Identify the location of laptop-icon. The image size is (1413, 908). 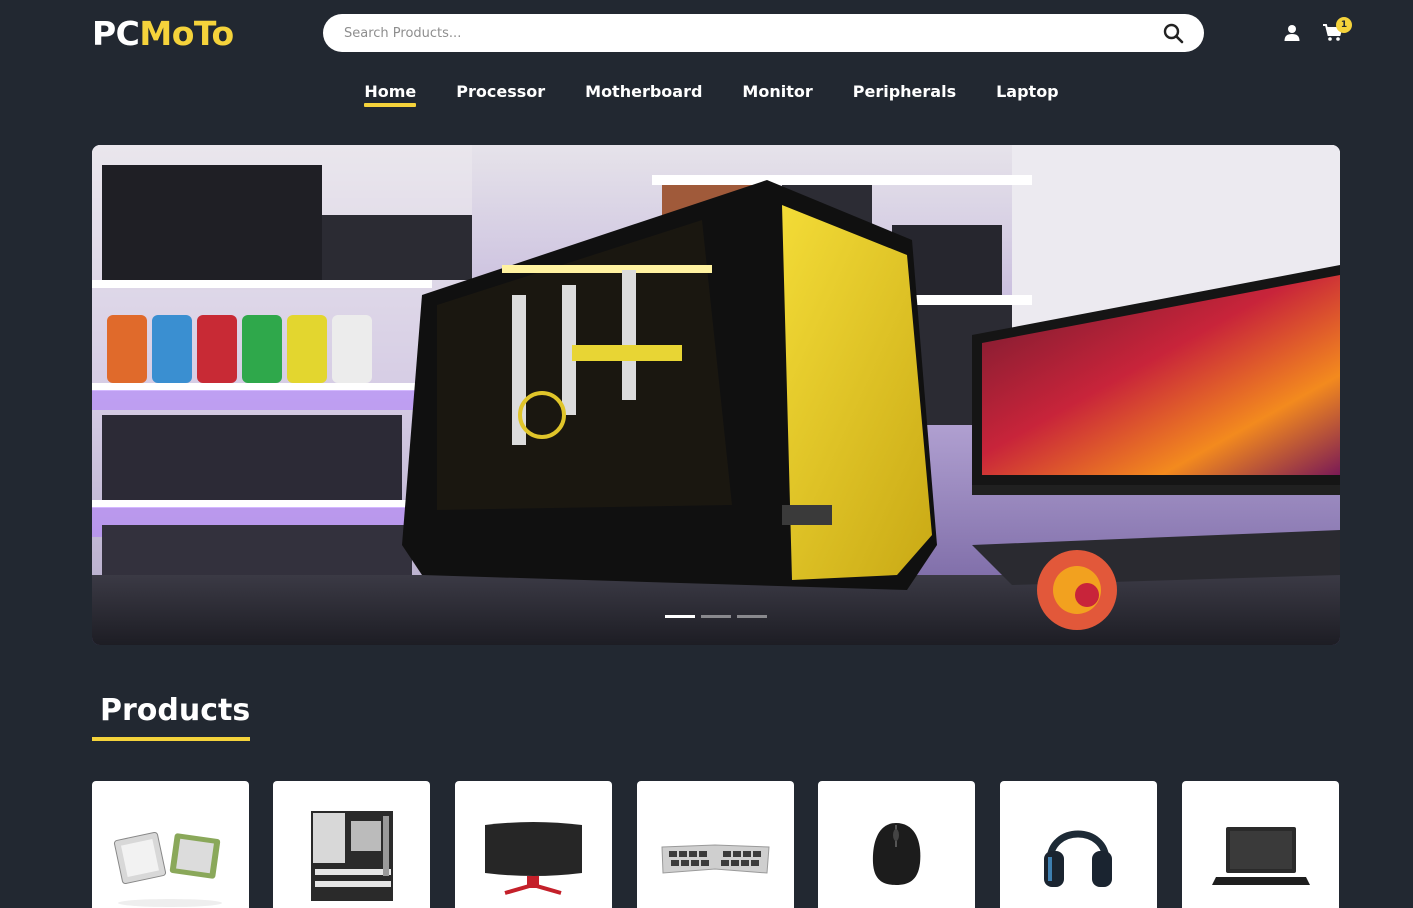
(1261, 856).